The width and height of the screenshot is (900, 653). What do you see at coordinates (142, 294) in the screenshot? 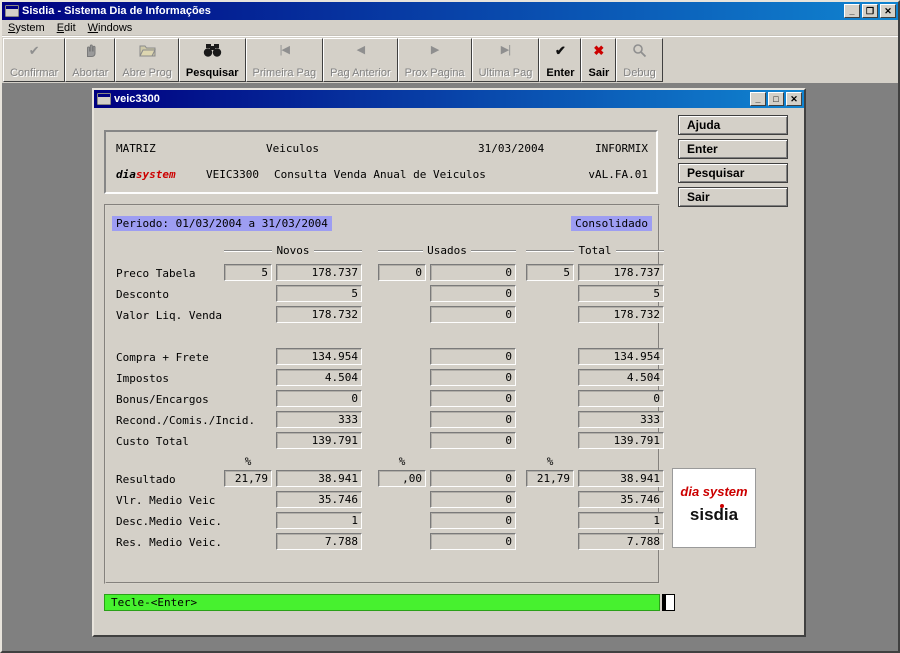
I see `row-label: Desconto` at bounding box center [142, 294].